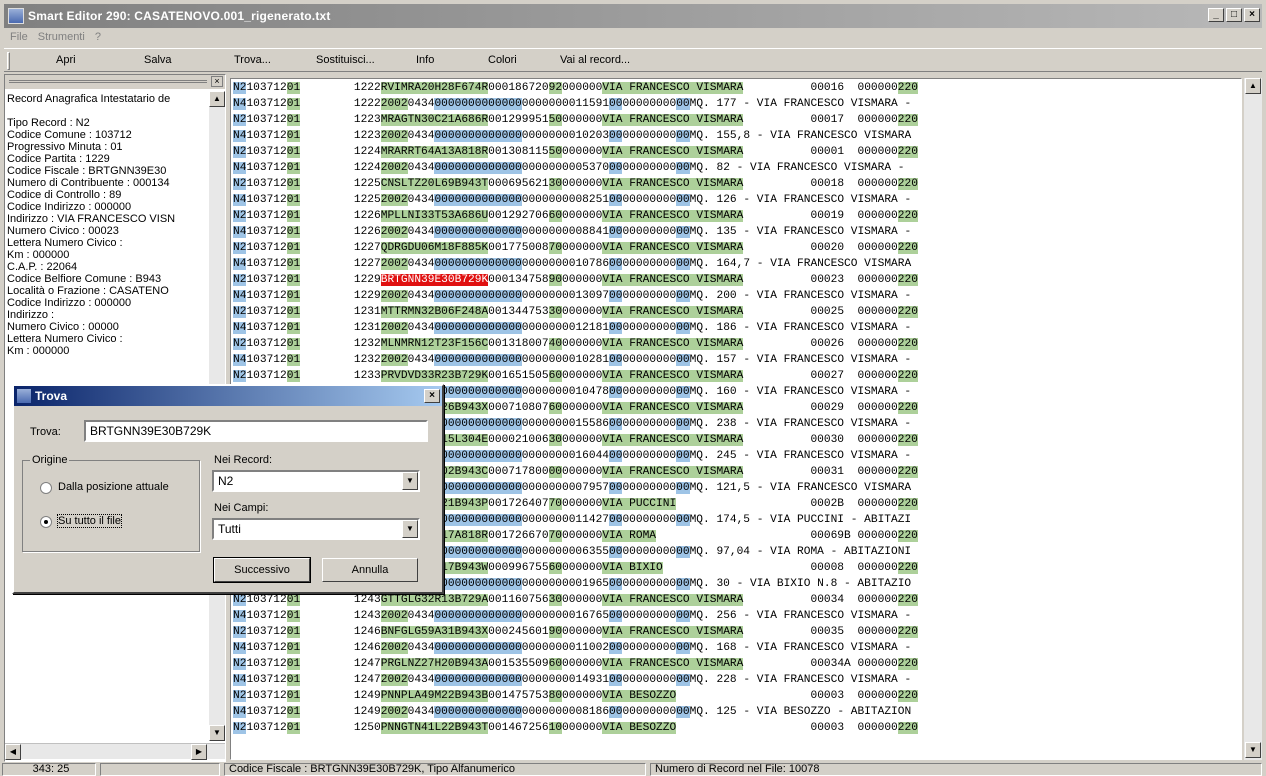 The height and width of the screenshot is (776, 1266). I want to click on radio-current-position, so click(46, 488).